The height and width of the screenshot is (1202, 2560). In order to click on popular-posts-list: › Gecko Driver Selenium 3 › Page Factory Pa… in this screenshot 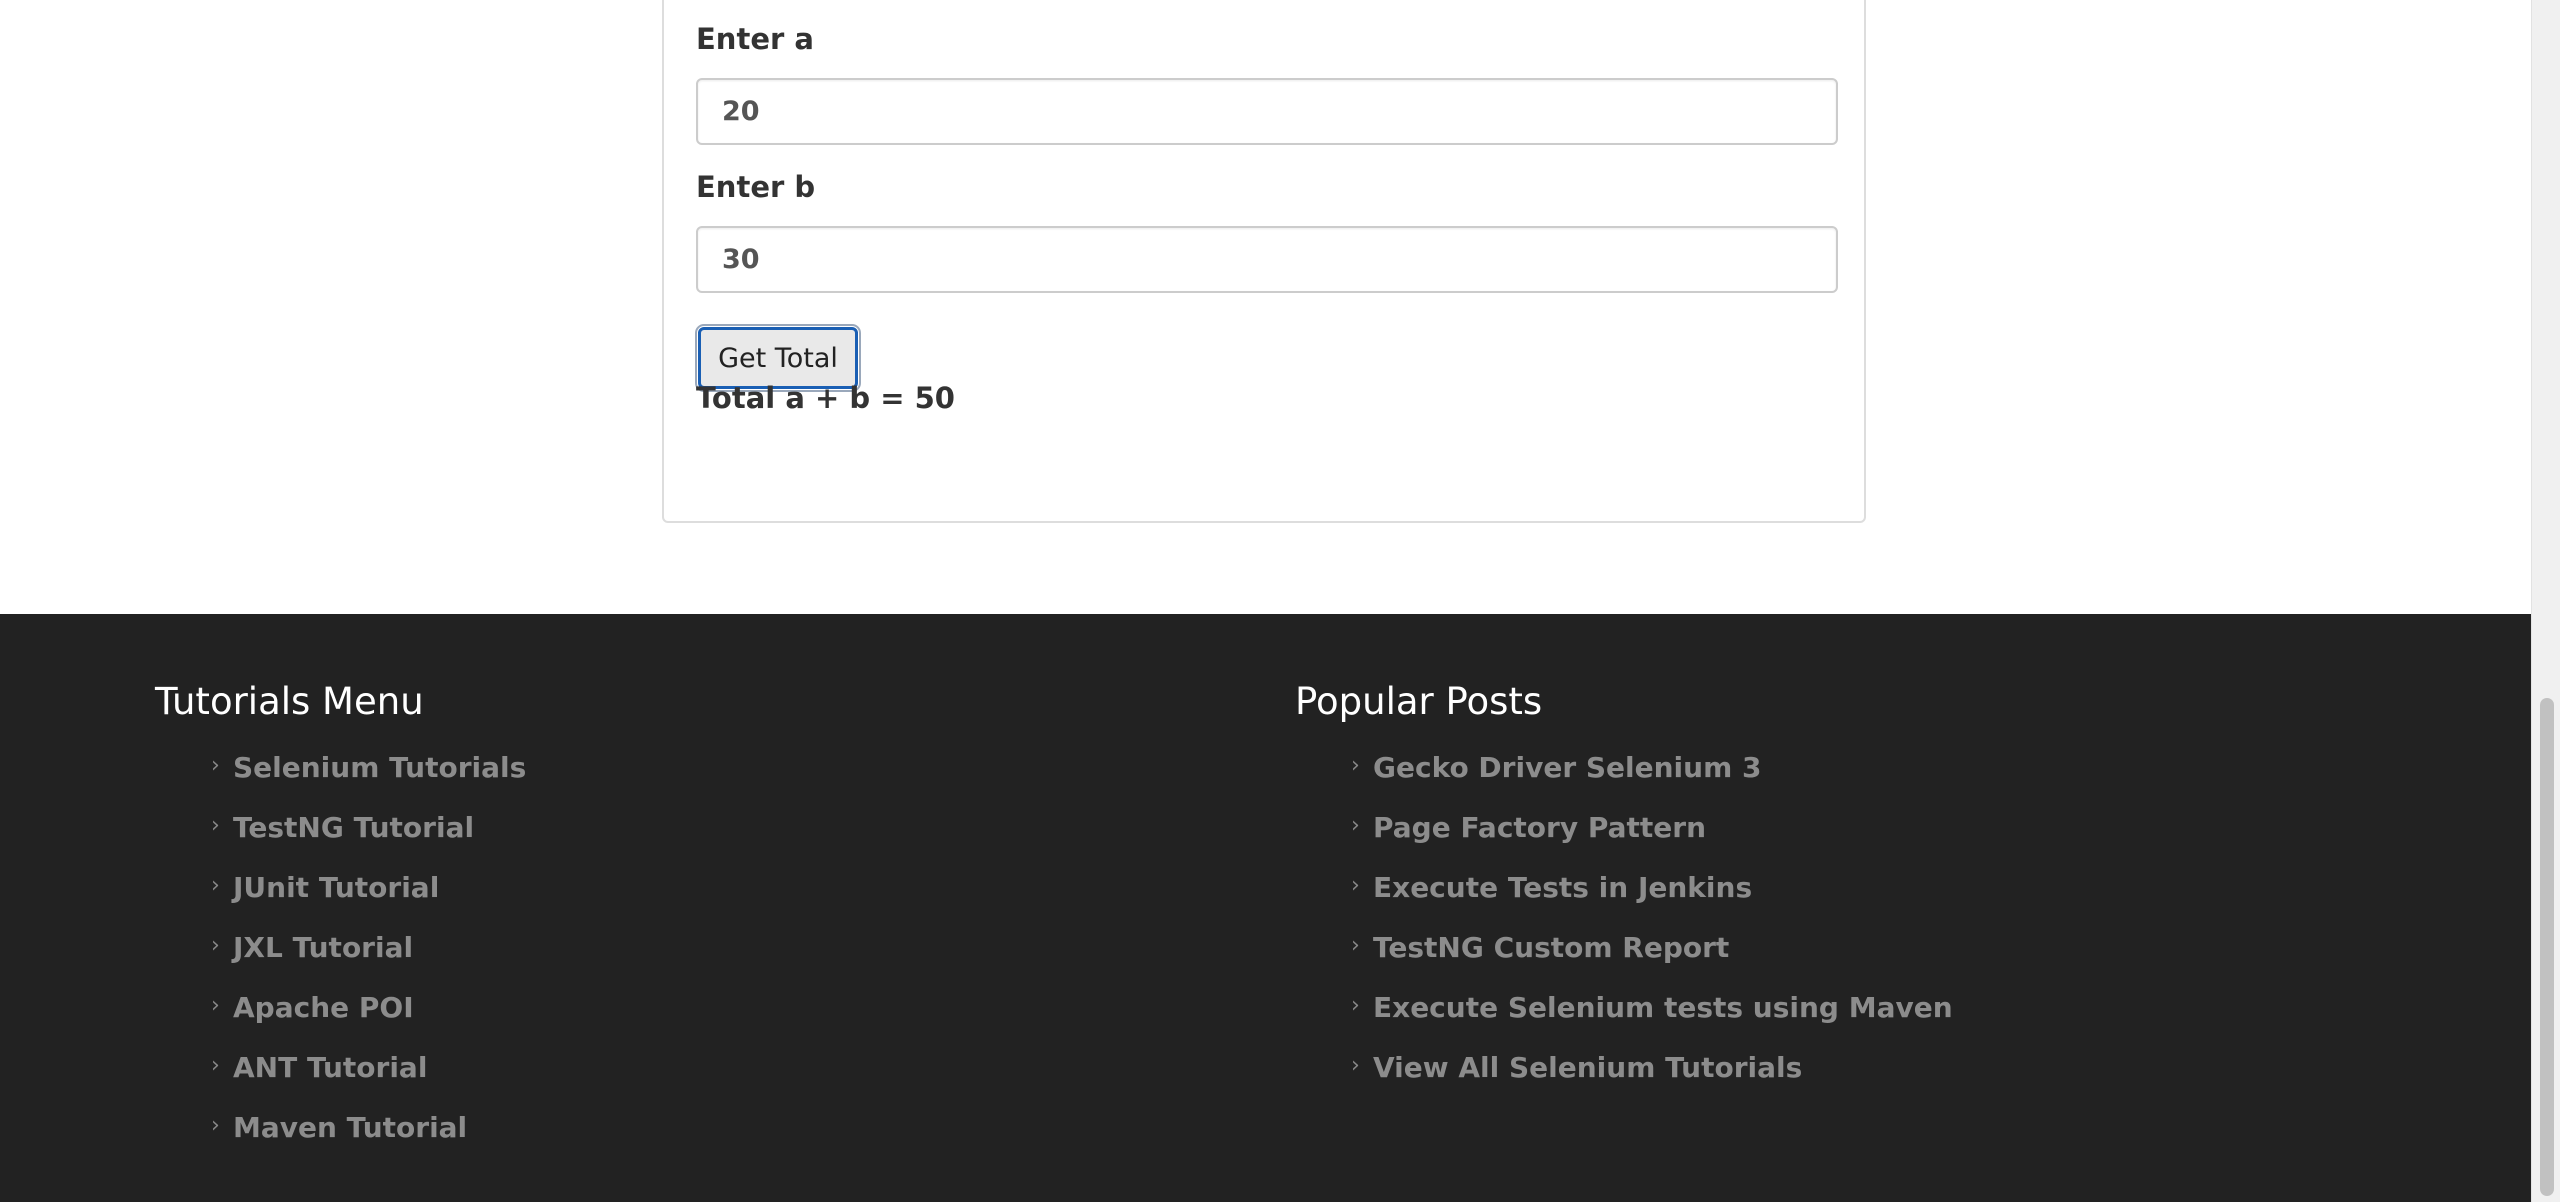, I will do `click(1652, 931)`.